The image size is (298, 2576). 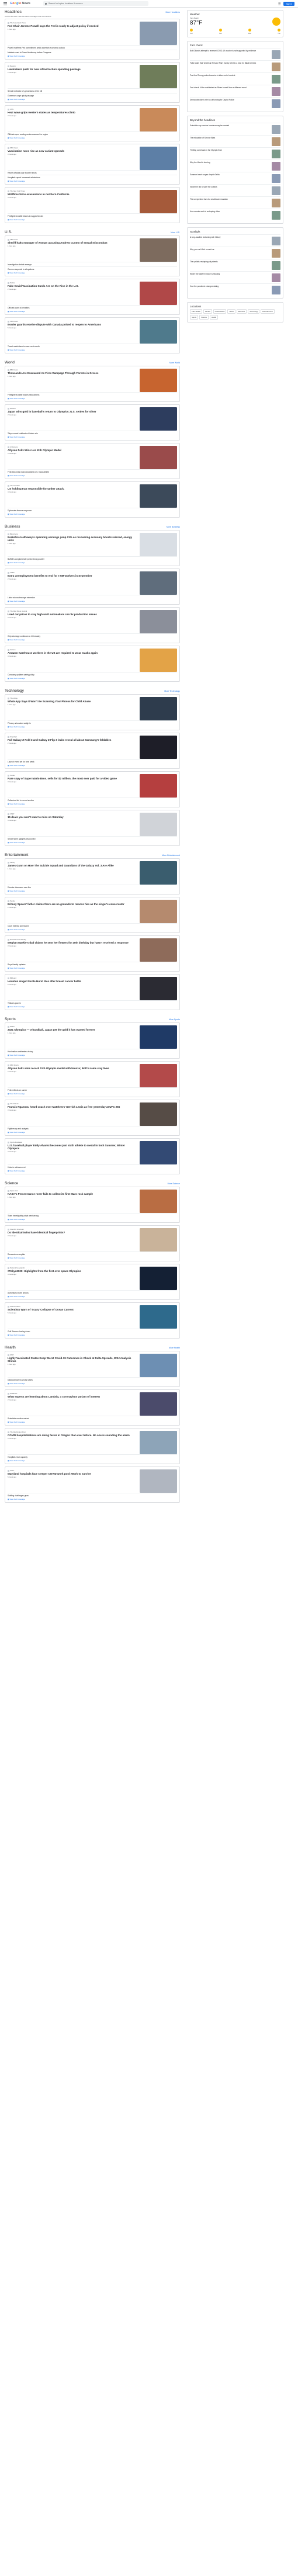 What do you see at coordinates (13, 527) in the screenshot?
I see `section-title: Business` at bounding box center [13, 527].